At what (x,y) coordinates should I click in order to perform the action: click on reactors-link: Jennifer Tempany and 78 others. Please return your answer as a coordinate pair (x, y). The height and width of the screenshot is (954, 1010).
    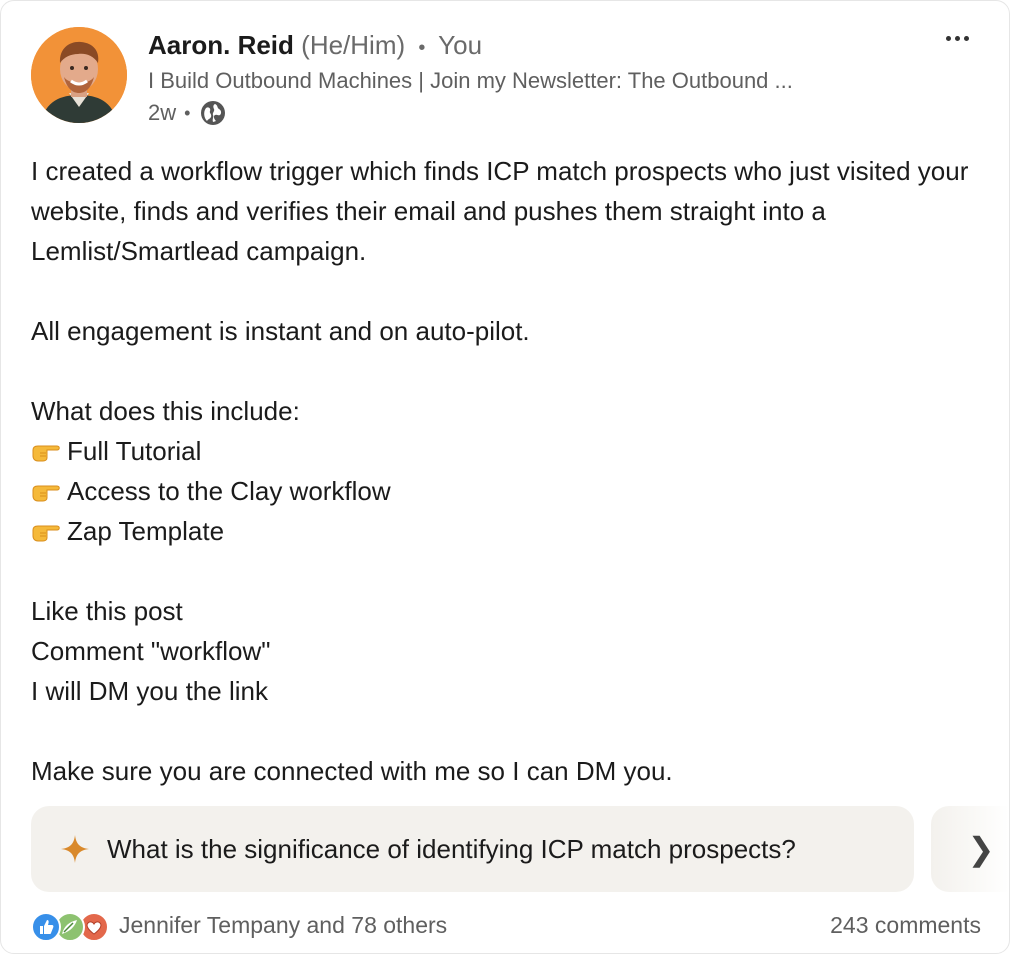
    Looking at the image, I should click on (283, 925).